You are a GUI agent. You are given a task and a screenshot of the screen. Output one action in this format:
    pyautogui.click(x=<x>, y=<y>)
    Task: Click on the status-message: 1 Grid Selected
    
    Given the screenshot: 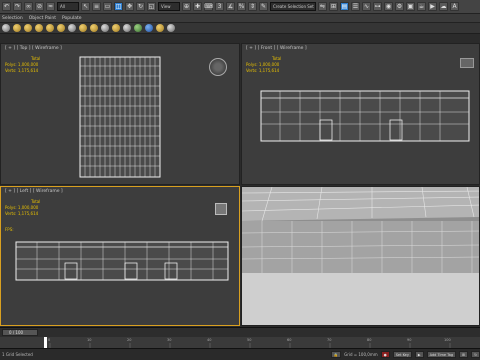 What is the action you would take?
    pyautogui.click(x=17, y=354)
    